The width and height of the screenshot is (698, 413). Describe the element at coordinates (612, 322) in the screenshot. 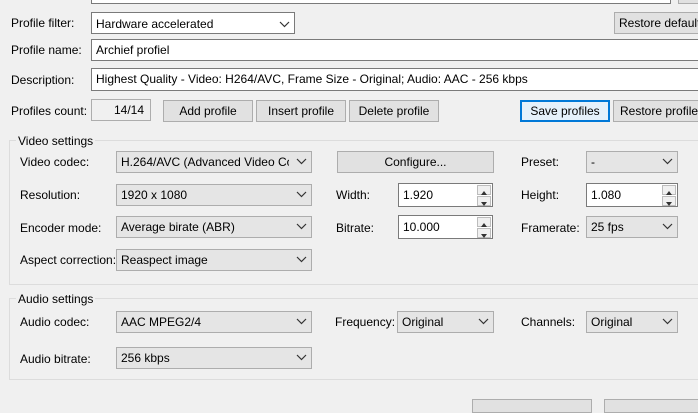

I see `channels-value: Original` at that location.